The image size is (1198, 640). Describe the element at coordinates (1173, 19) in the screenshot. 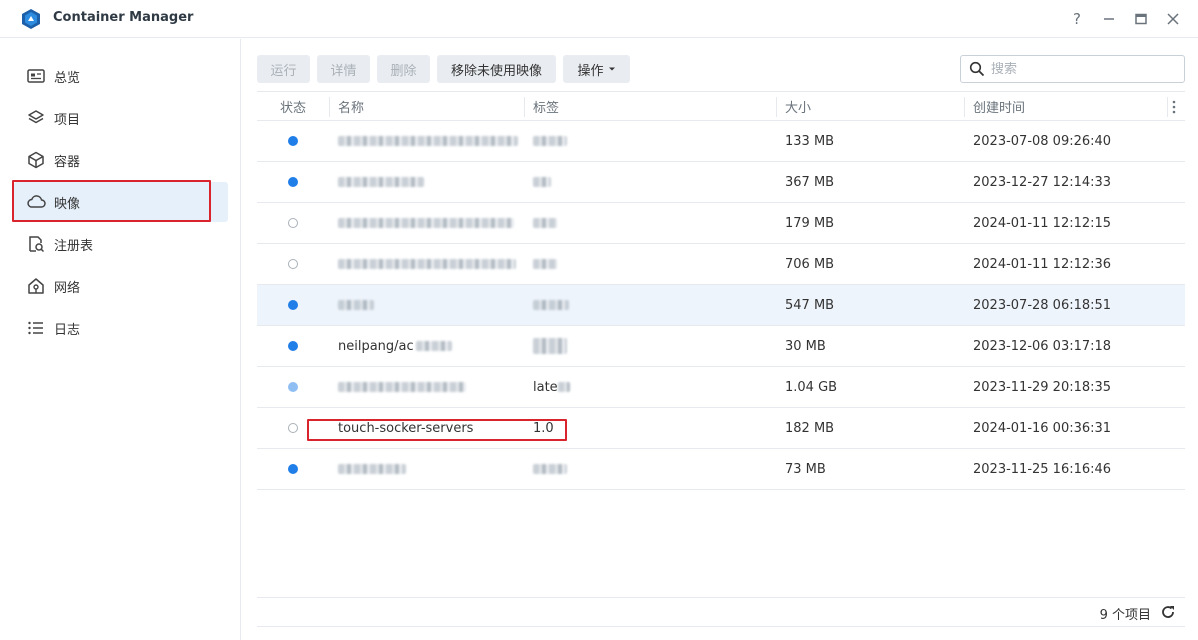

I see `close-icon` at that location.